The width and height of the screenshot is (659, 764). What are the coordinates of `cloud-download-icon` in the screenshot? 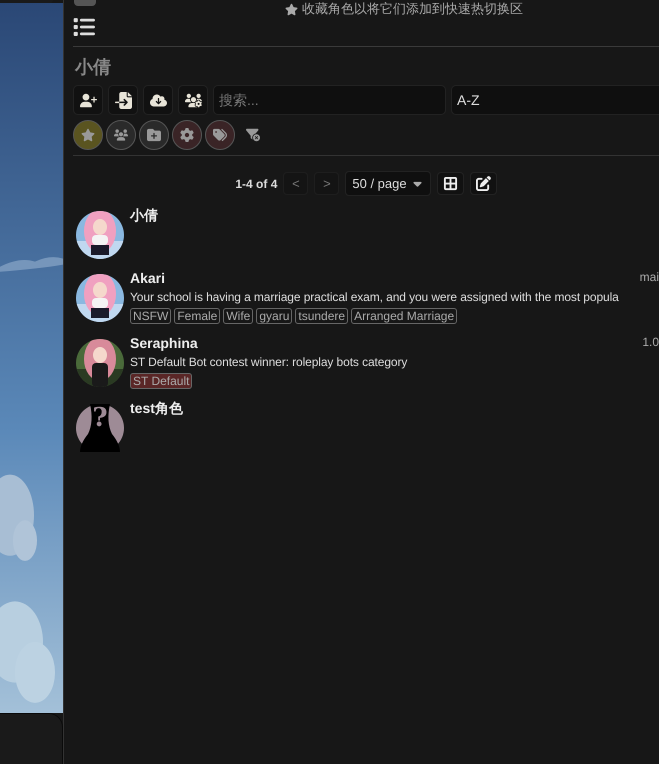 It's located at (158, 100).